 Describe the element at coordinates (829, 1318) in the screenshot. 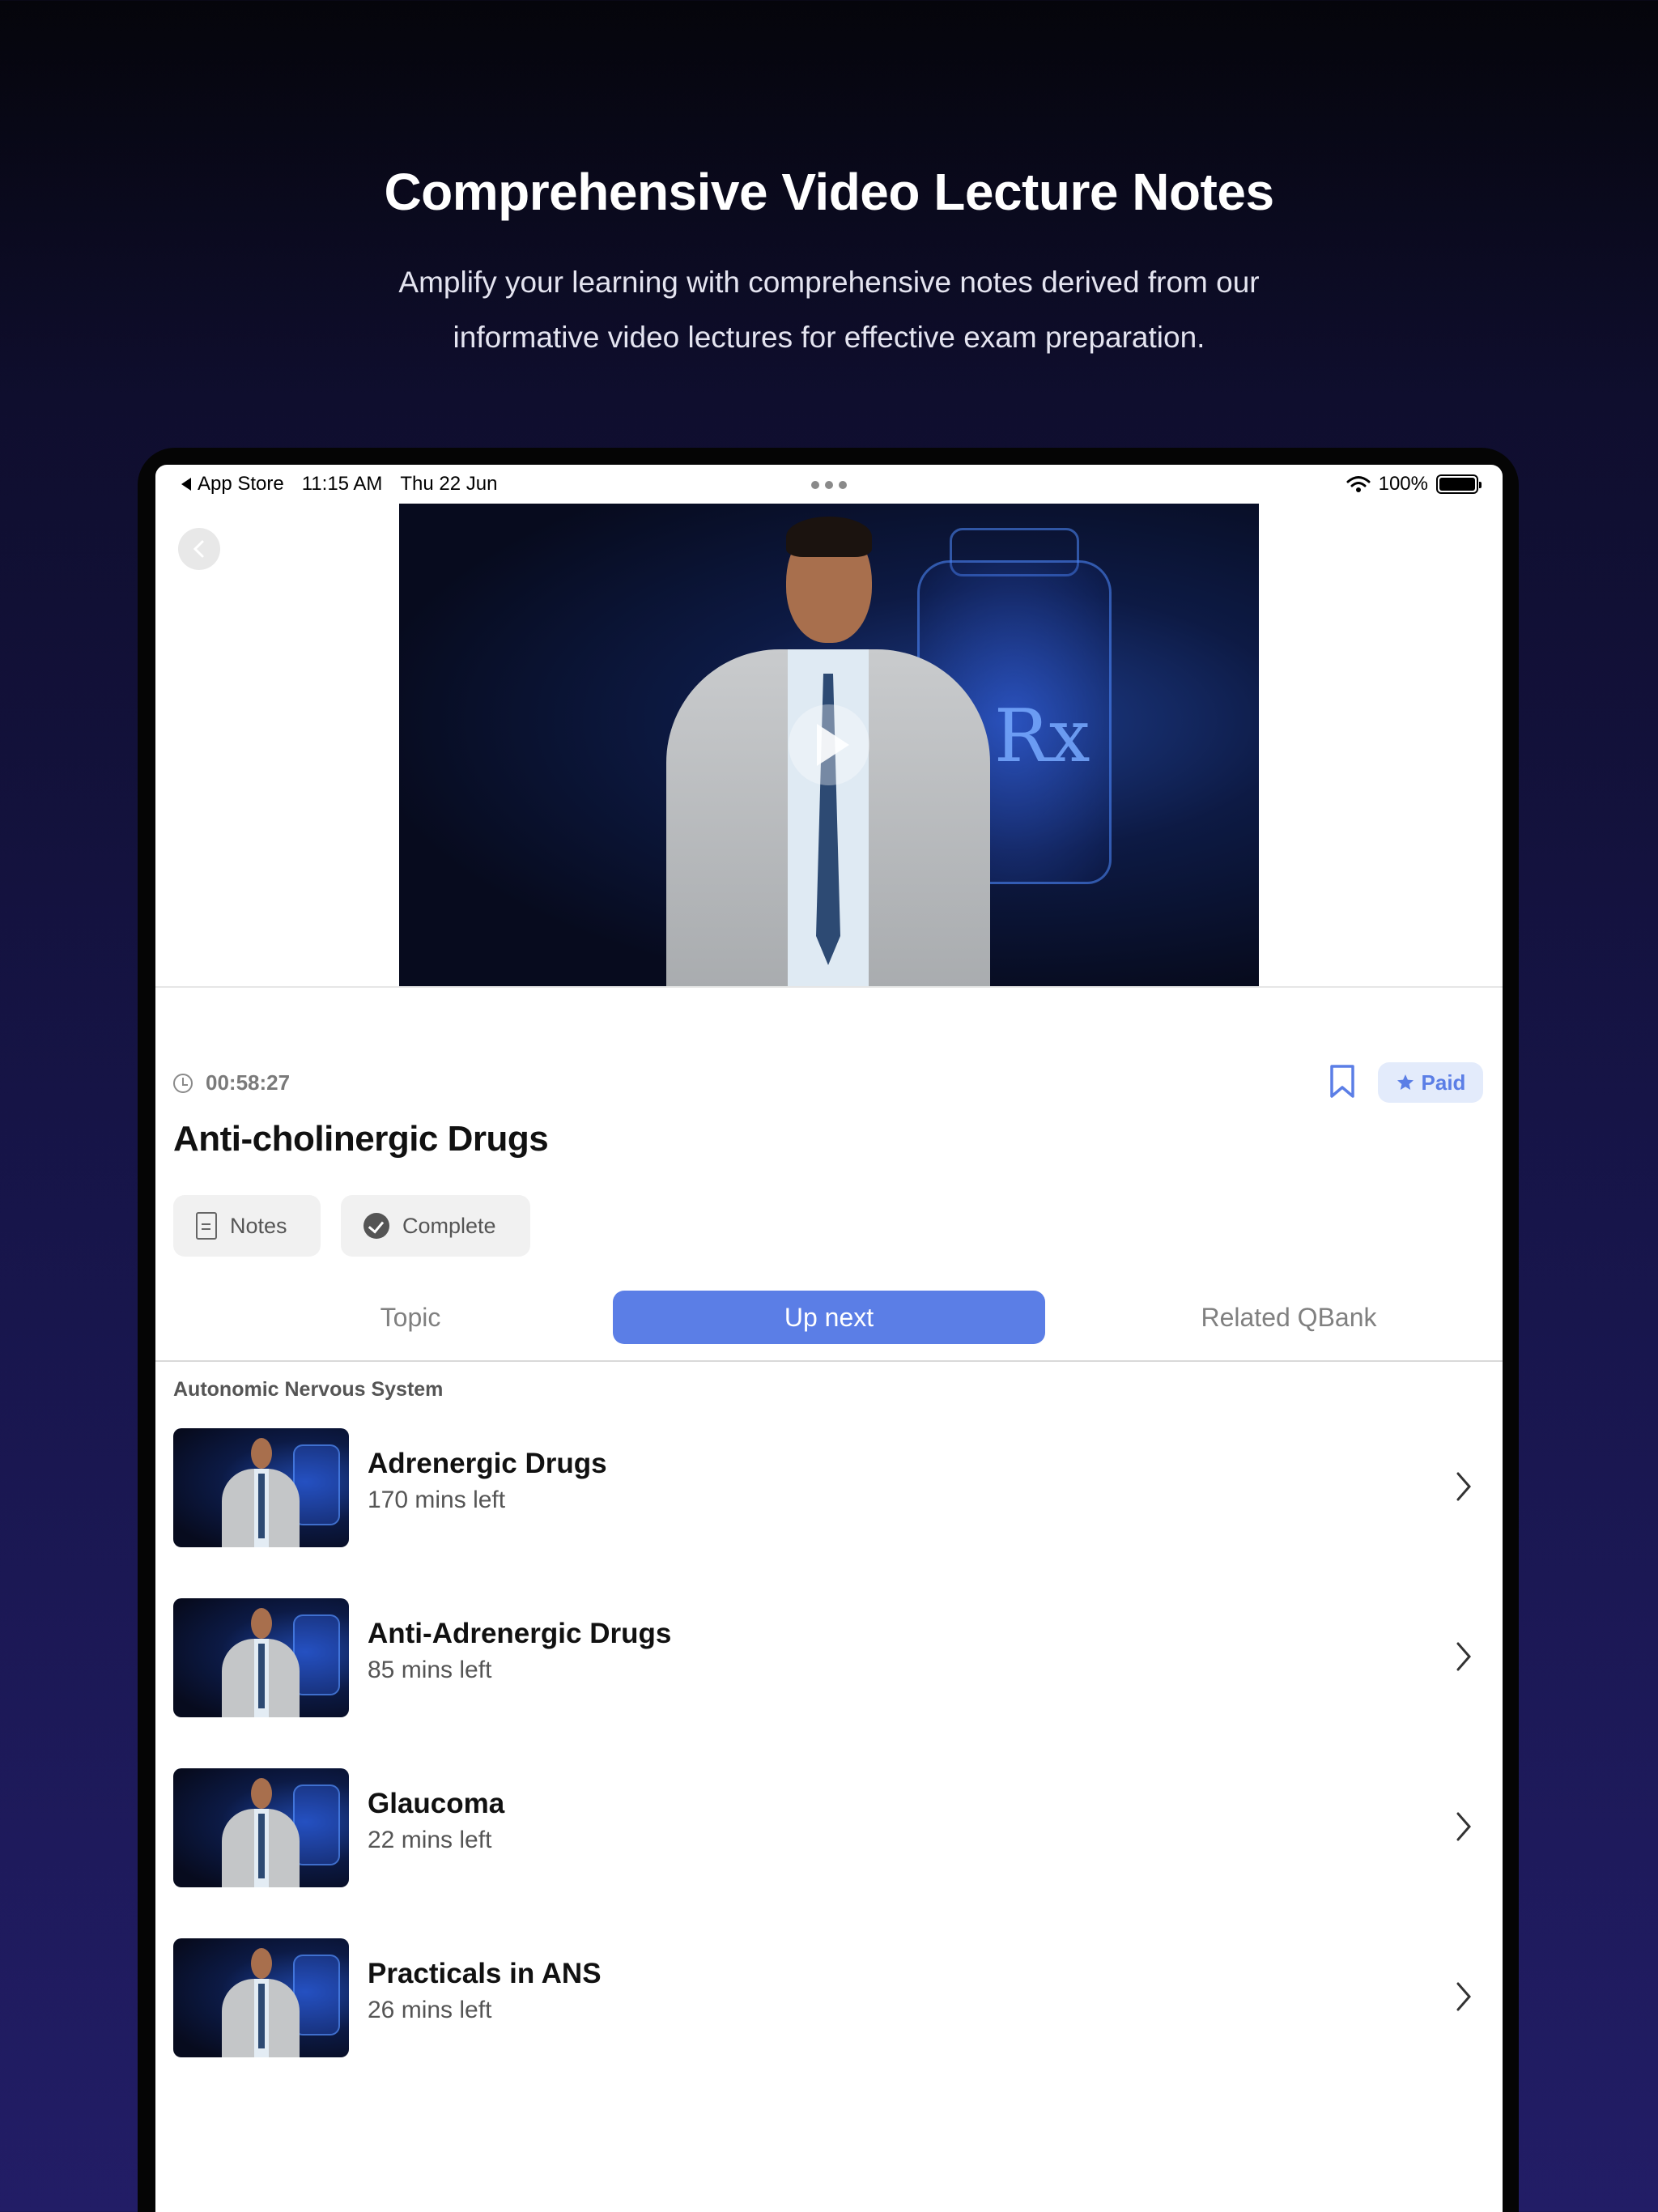

I see `tab-up-next: Up next` at that location.